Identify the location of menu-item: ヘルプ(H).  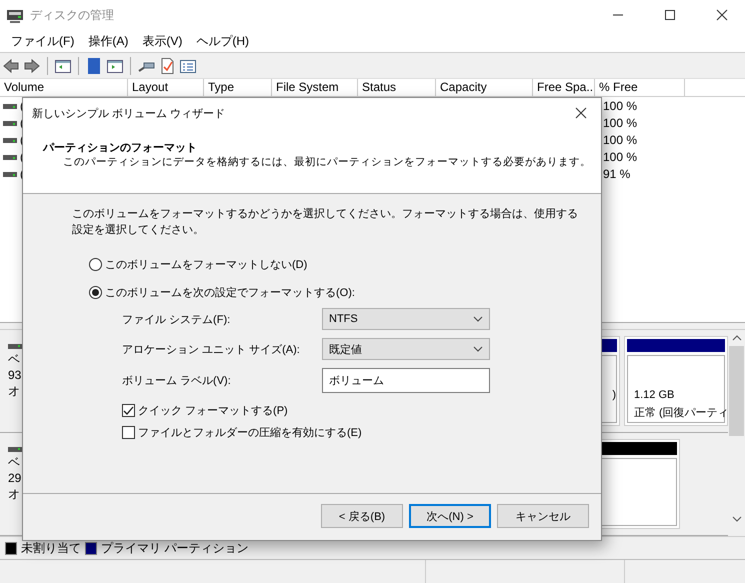
(222, 41).